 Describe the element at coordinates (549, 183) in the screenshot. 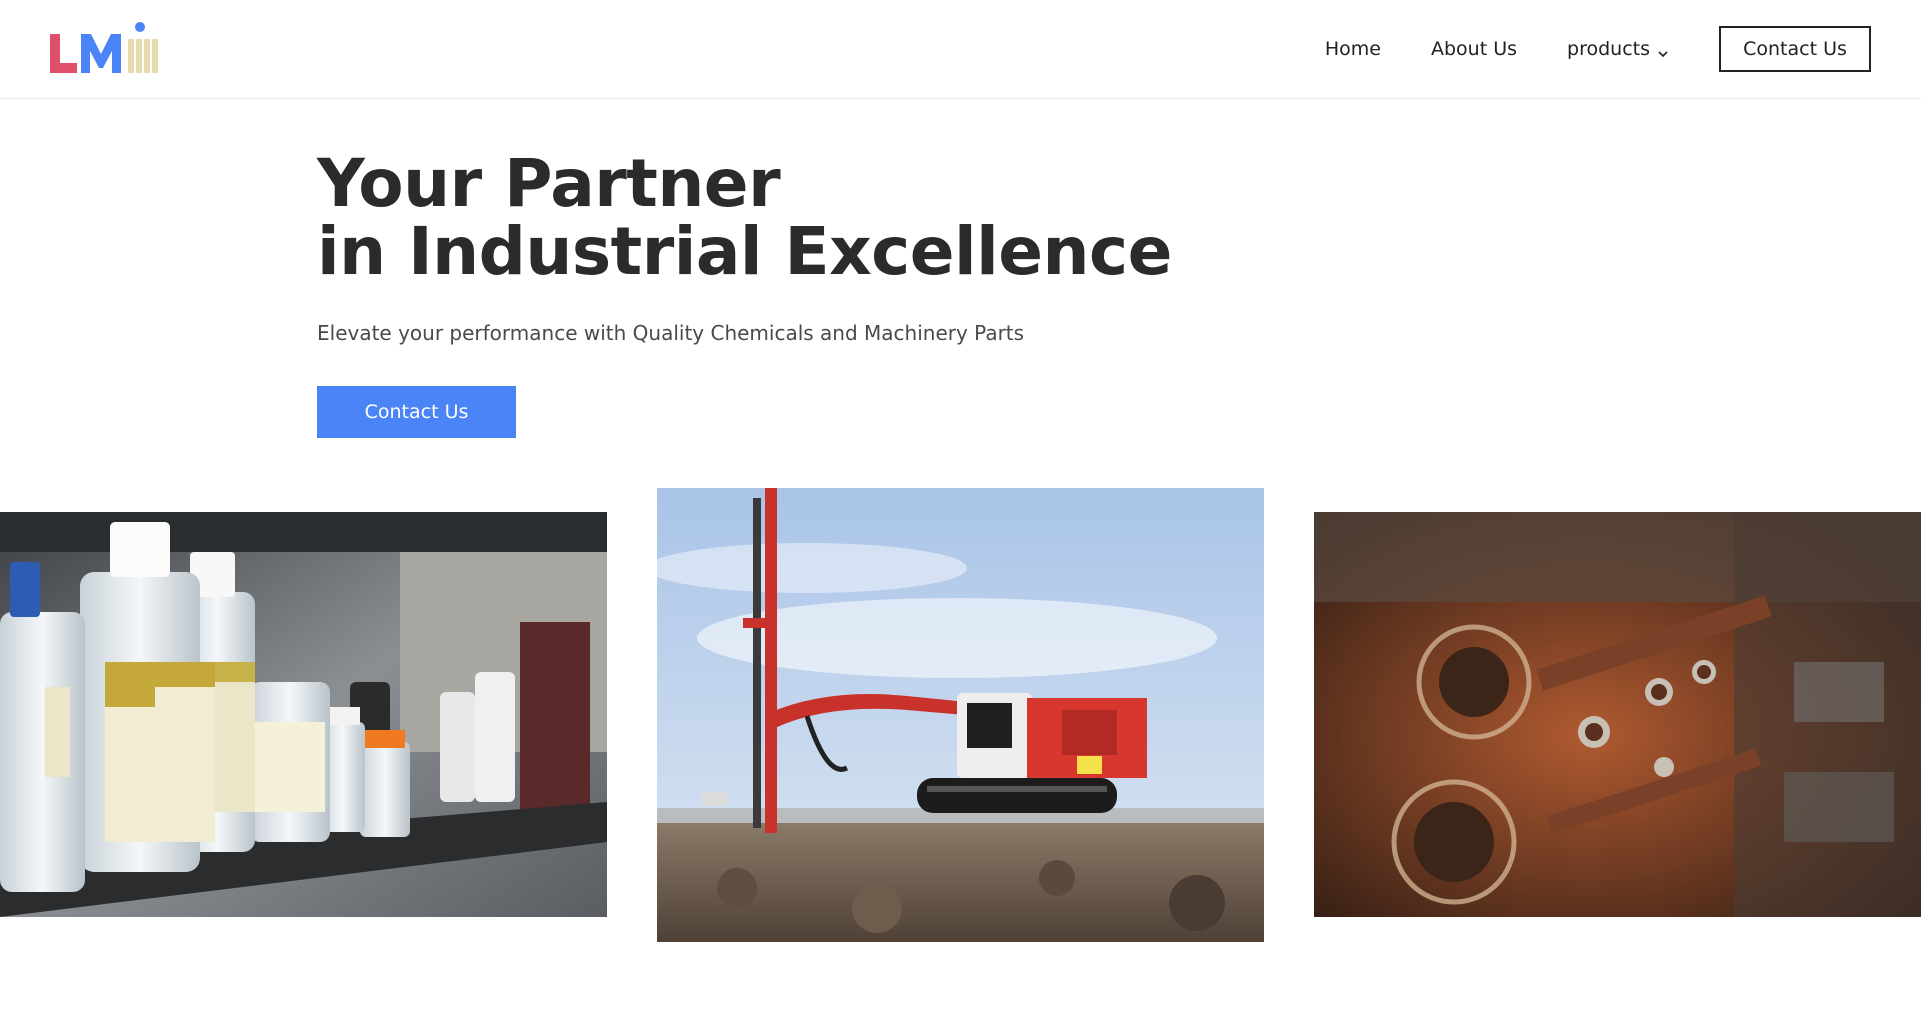

I see `hero-title-line1: Your Partner` at that location.